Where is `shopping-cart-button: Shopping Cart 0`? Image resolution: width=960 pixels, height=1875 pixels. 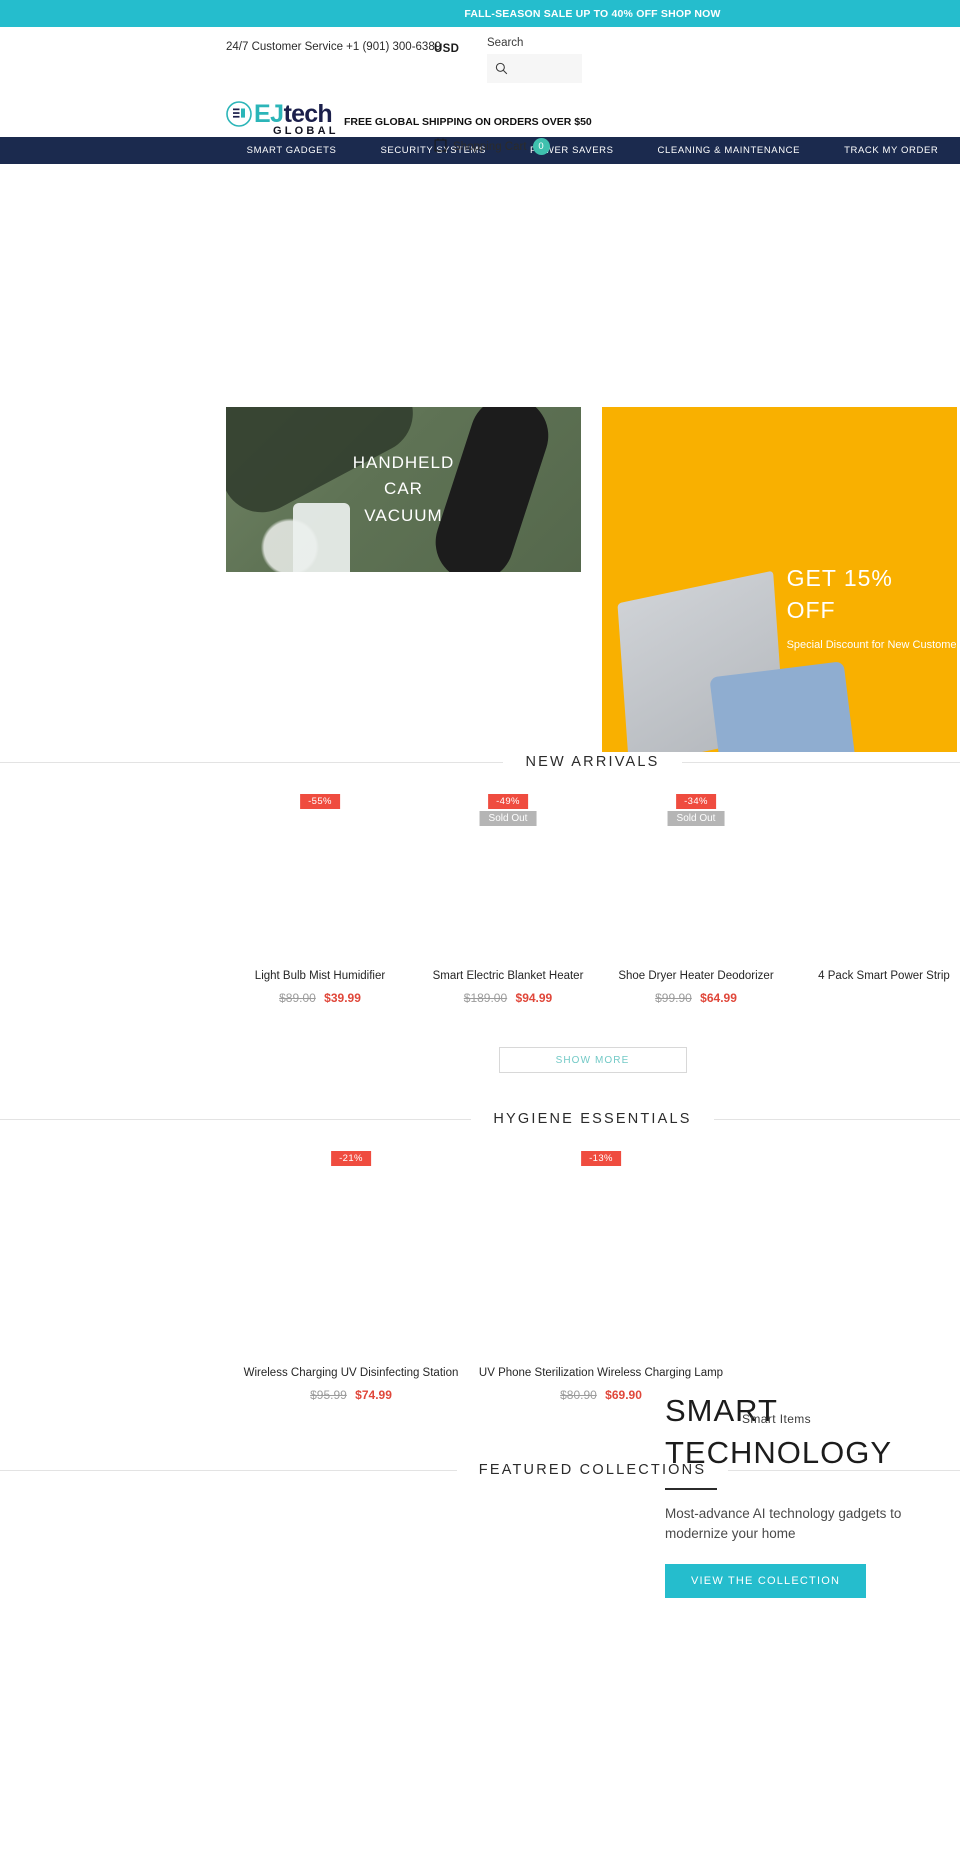 shopping-cart-button: Shopping Cart 0 is located at coordinates (492, 146).